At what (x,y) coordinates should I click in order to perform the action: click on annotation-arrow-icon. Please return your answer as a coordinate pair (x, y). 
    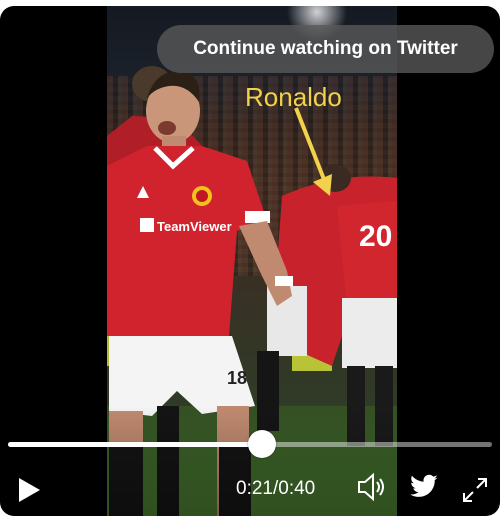
    Looking at the image, I should click on (313, 151).